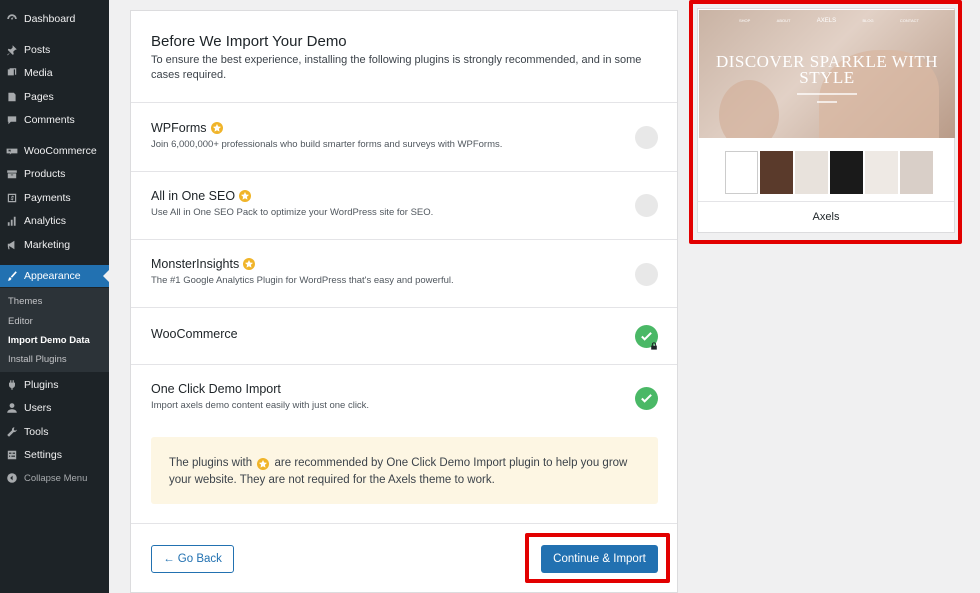 The width and height of the screenshot is (980, 593). I want to click on checkmark-icon, so click(646, 398).